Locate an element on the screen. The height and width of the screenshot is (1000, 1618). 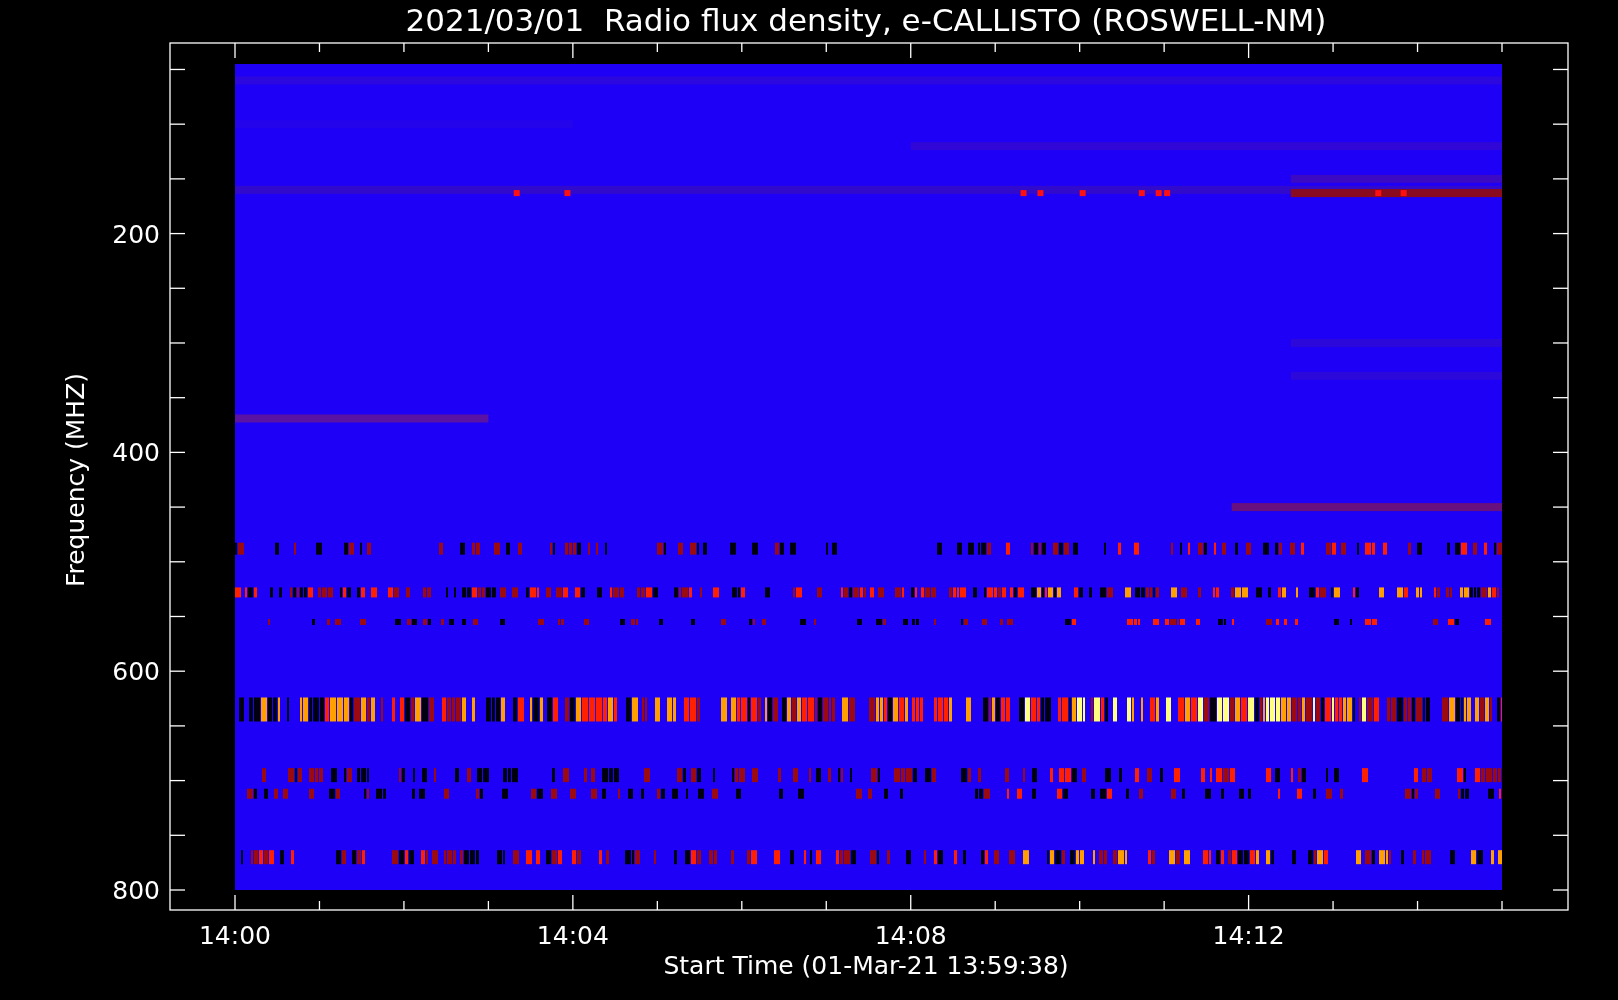
y-axis-label: Frequency (MHZ) is located at coordinates (75, 480).